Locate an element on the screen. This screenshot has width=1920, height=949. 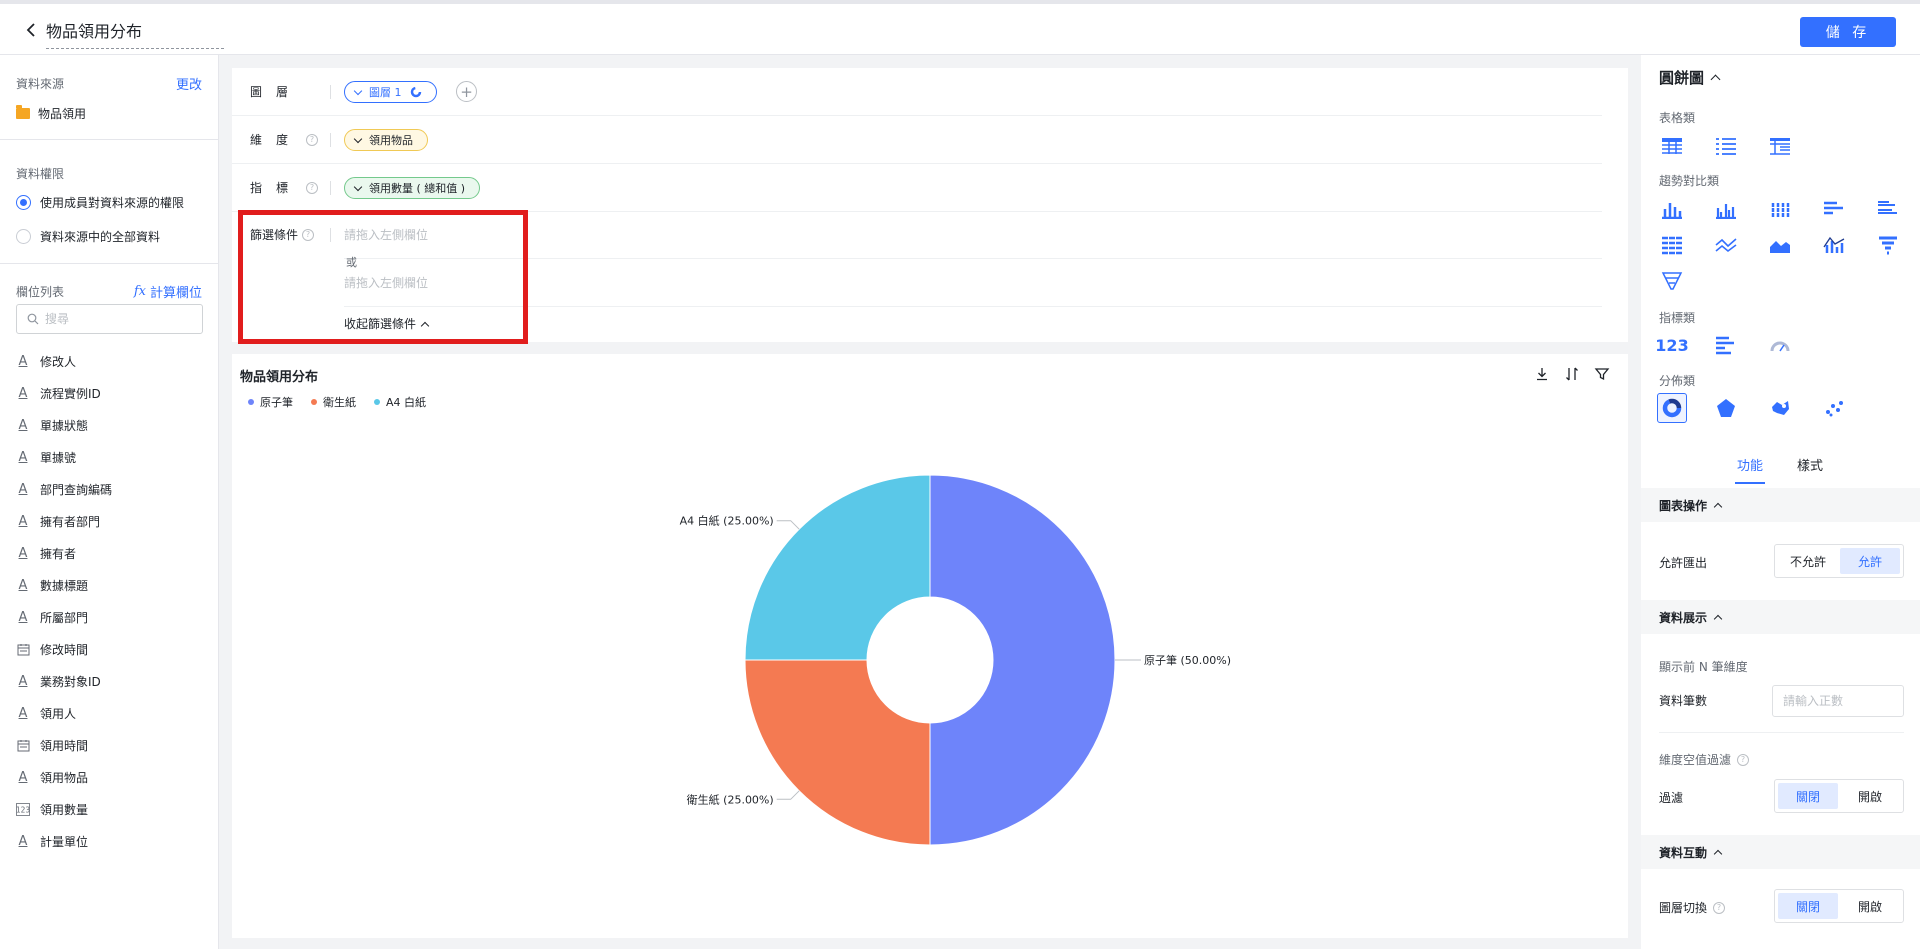
chart-type-progress-icon is located at coordinates (1726, 345).